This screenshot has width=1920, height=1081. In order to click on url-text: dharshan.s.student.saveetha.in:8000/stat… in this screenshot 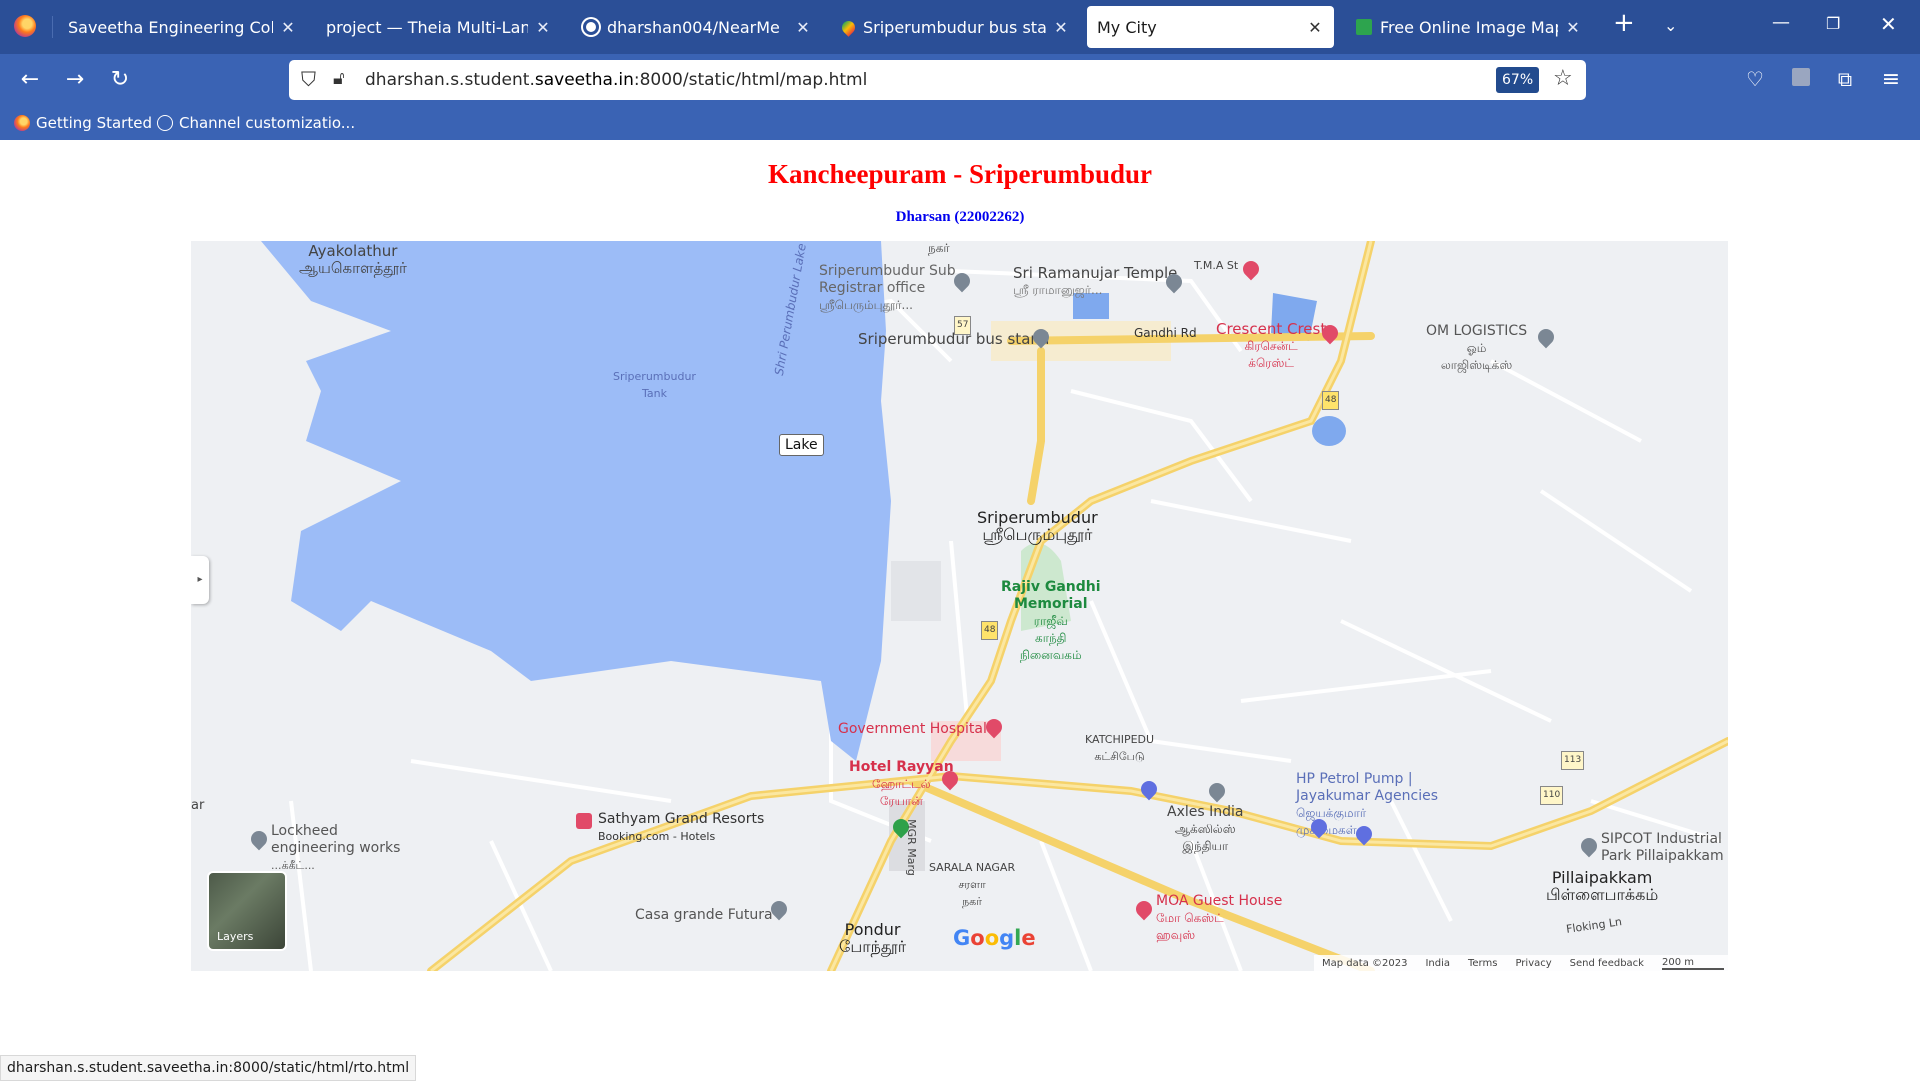, I will do `click(616, 80)`.